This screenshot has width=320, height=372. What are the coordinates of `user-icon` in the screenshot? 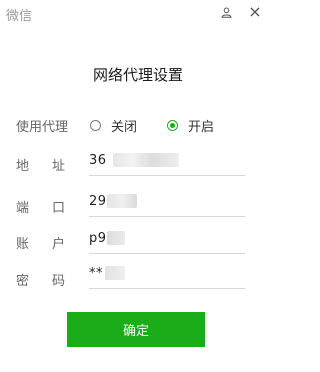 It's located at (226, 12).